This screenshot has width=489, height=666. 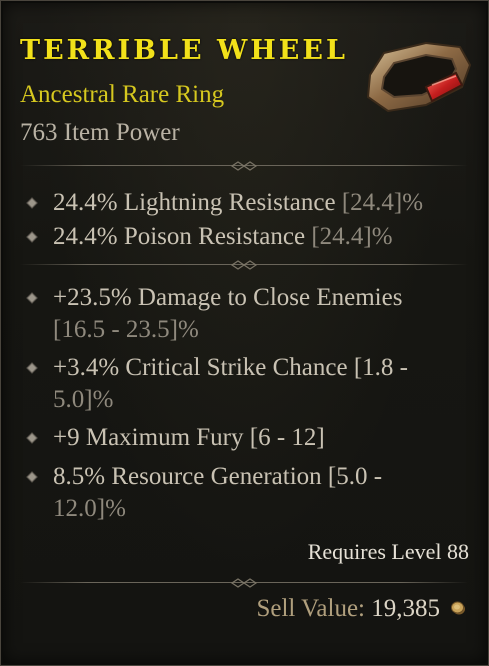 I want to click on item-power: 763 Item Power, so click(x=100, y=132).